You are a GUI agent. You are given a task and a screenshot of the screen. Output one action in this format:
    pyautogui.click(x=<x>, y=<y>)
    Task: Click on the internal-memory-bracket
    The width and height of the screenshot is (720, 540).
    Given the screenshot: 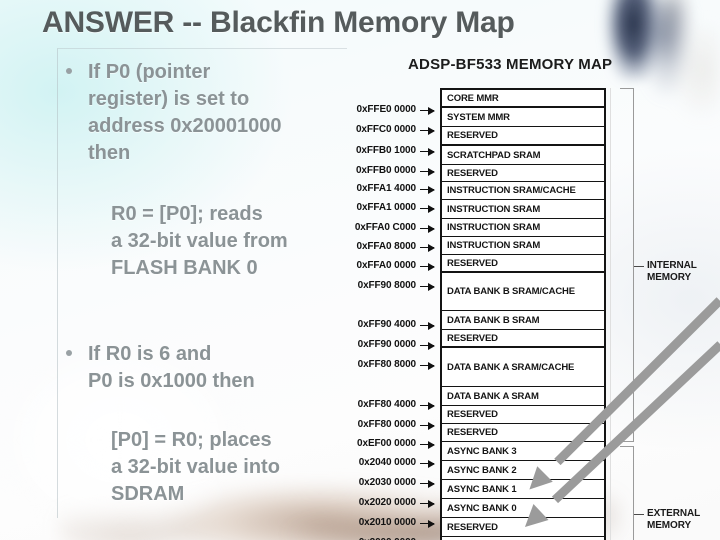 What is the action you would take?
    pyautogui.click(x=627, y=265)
    